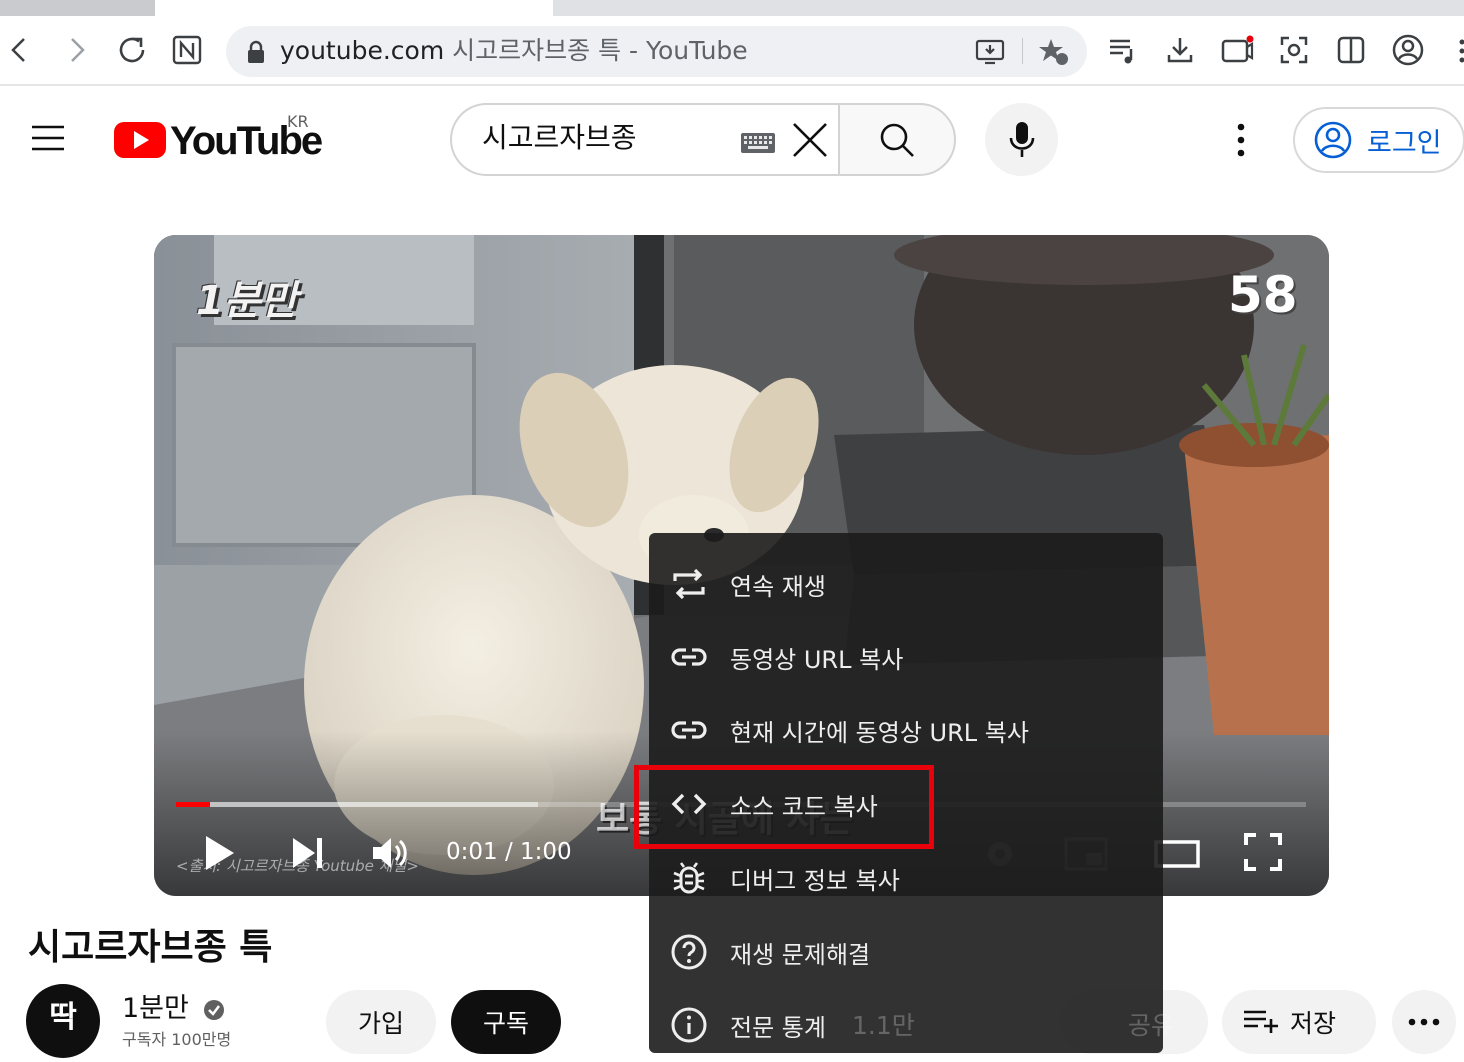 The height and width of the screenshot is (1062, 1464). What do you see at coordinates (509, 852) in the screenshot?
I see `time-display: 0:01 / 1:00` at bounding box center [509, 852].